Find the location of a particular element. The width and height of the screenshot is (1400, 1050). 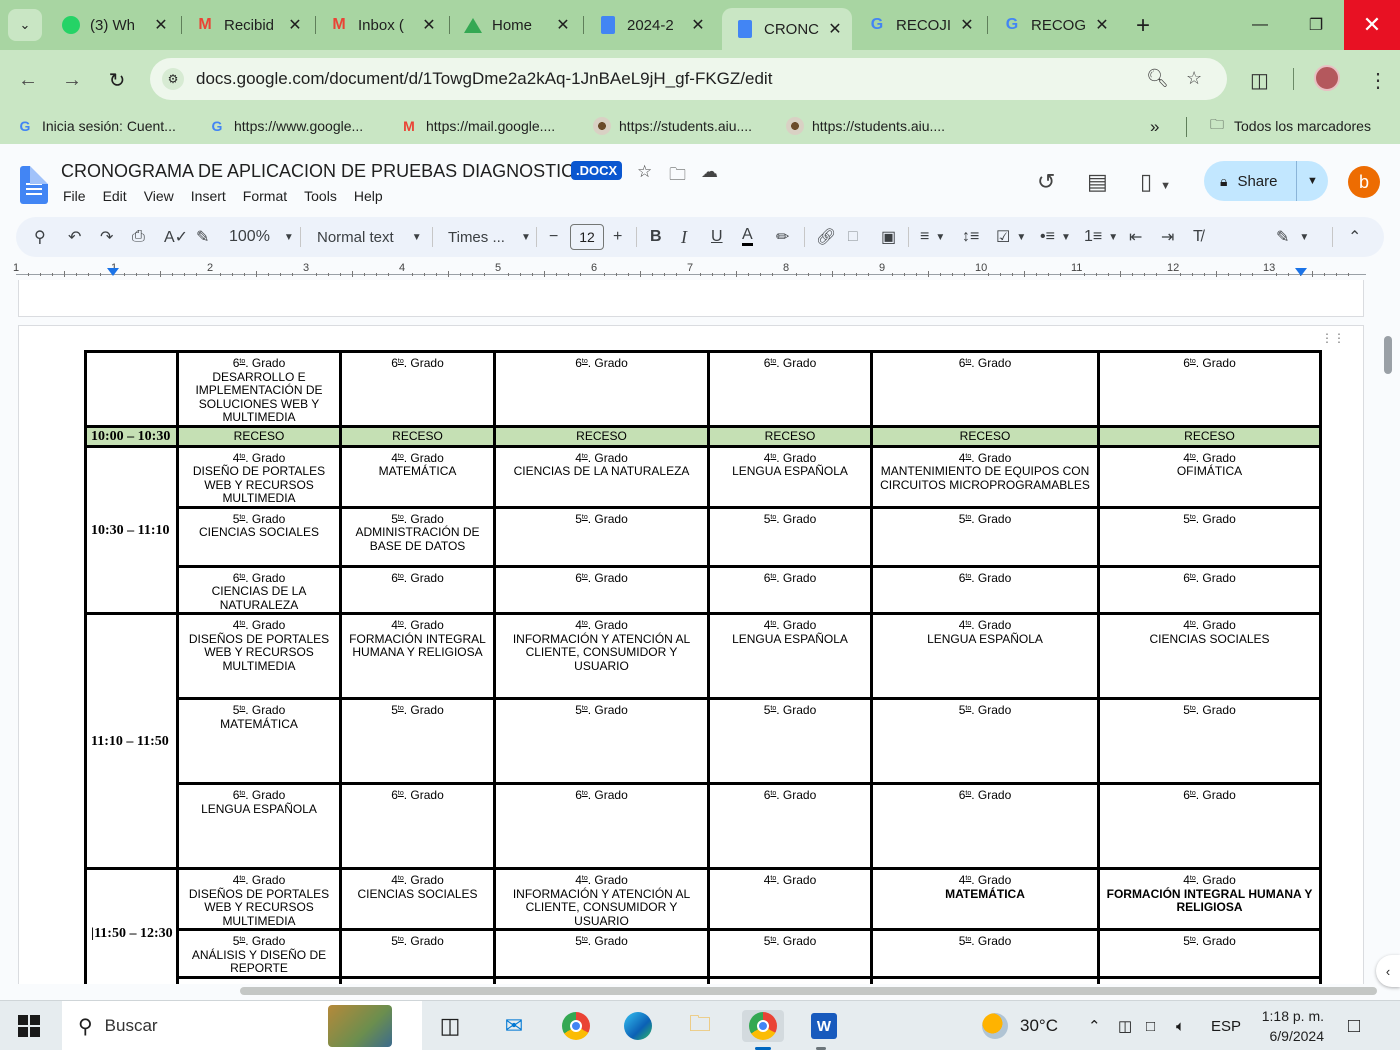

forward-button: → is located at coordinates (72, 80).